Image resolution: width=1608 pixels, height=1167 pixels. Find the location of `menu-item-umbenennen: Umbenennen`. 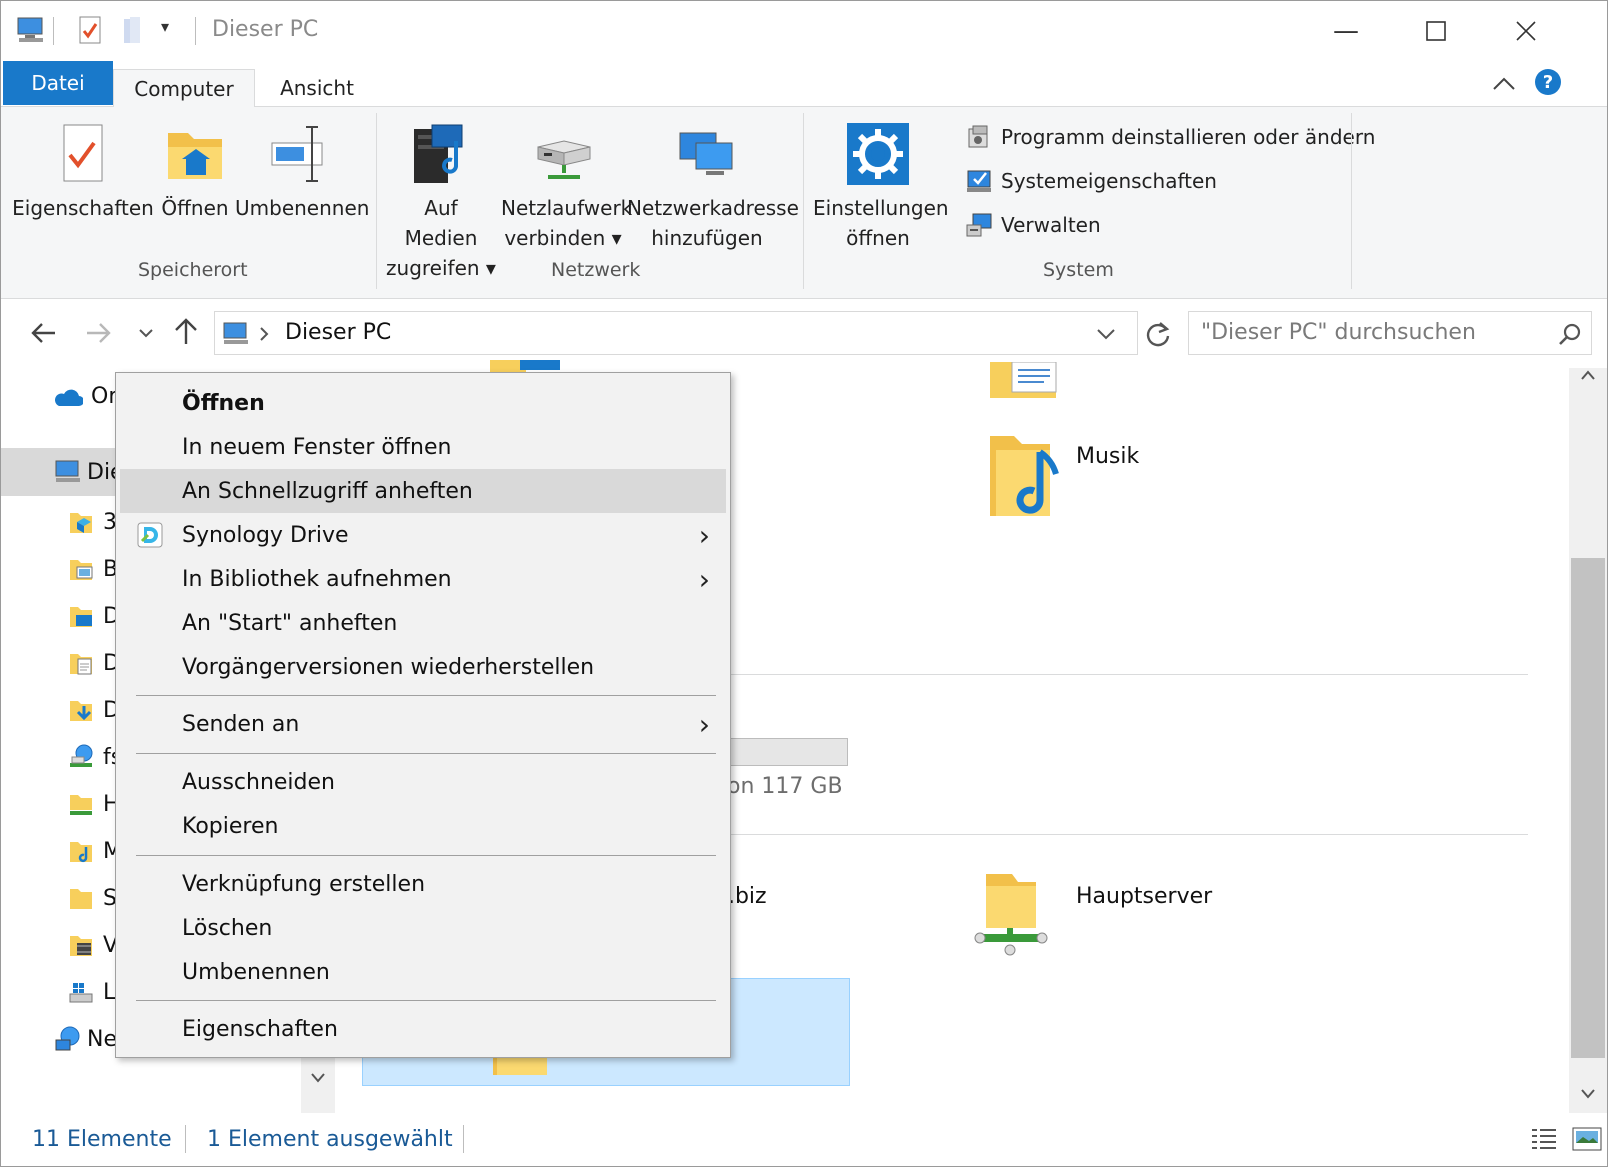

menu-item-umbenennen: Umbenennen is located at coordinates (423, 972).